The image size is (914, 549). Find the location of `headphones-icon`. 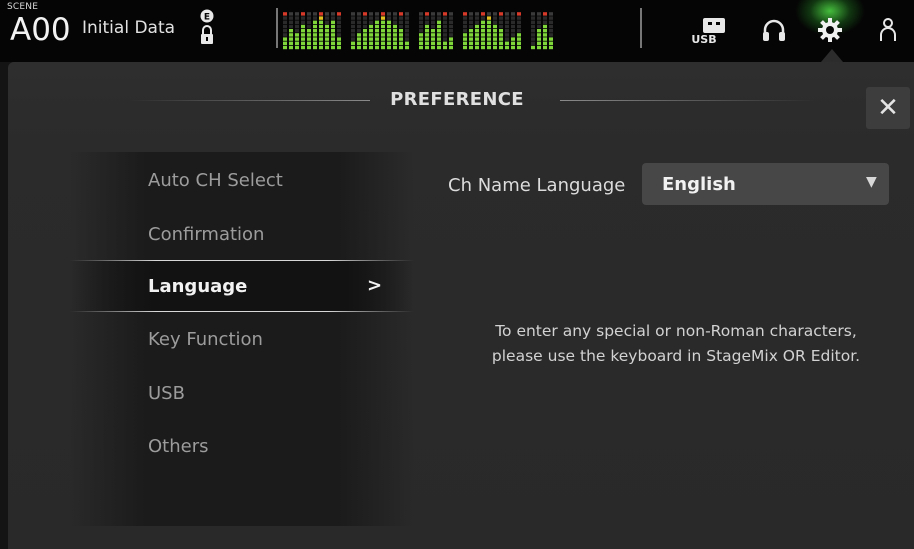

headphones-icon is located at coordinates (774, 30).